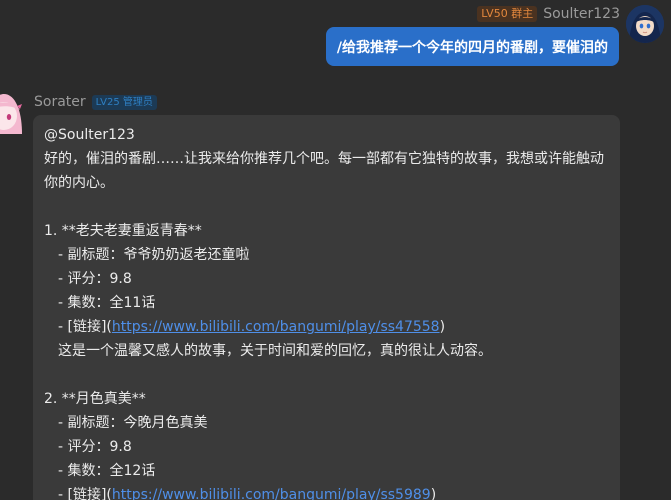 The height and width of the screenshot is (500, 671). What do you see at coordinates (124, 102) in the screenshot?
I see `admin-level-badge: LV25 管理员` at bounding box center [124, 102].